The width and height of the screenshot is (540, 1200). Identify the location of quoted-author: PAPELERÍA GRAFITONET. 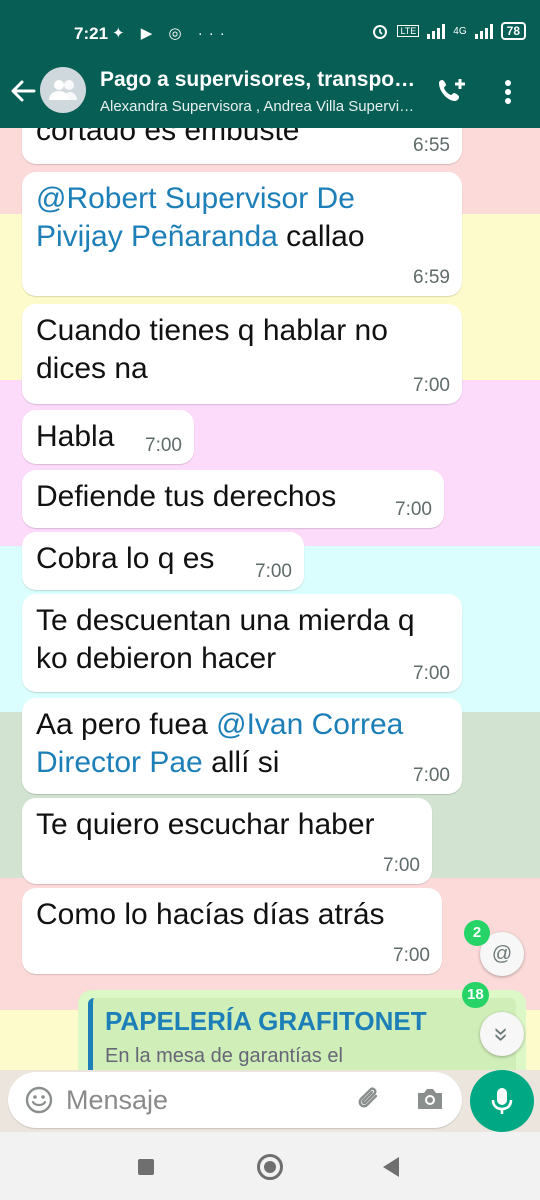
(266, 1021).